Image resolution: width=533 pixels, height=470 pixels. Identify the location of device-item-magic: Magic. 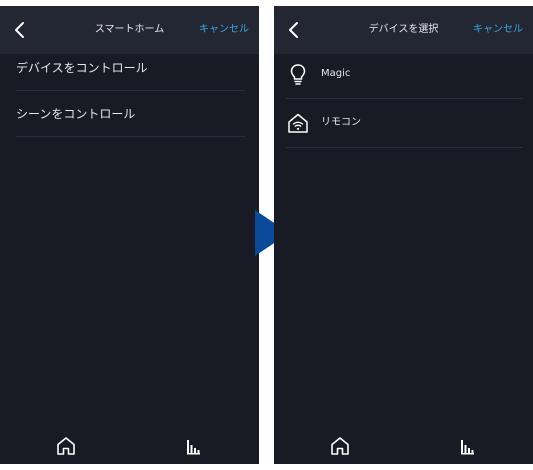
(404, 74).